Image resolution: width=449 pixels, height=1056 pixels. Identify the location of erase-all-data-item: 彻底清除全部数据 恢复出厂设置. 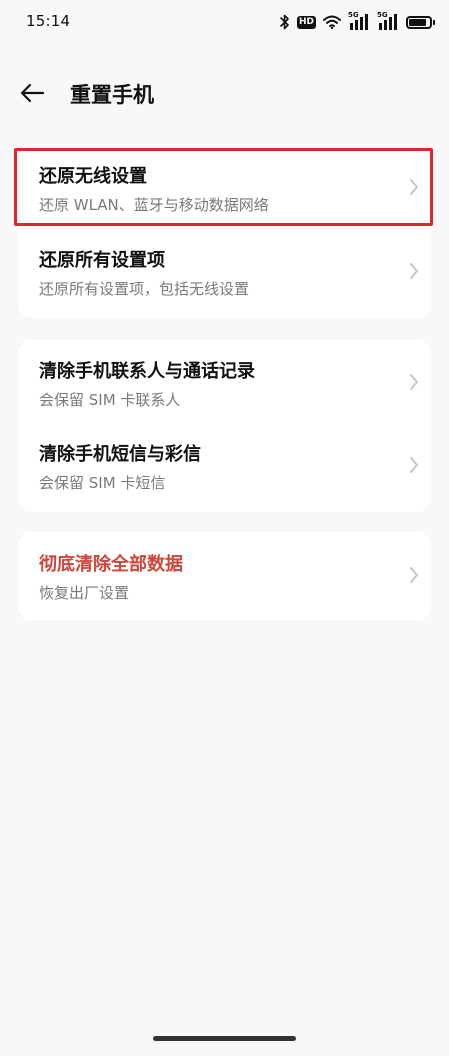
(224, 576).